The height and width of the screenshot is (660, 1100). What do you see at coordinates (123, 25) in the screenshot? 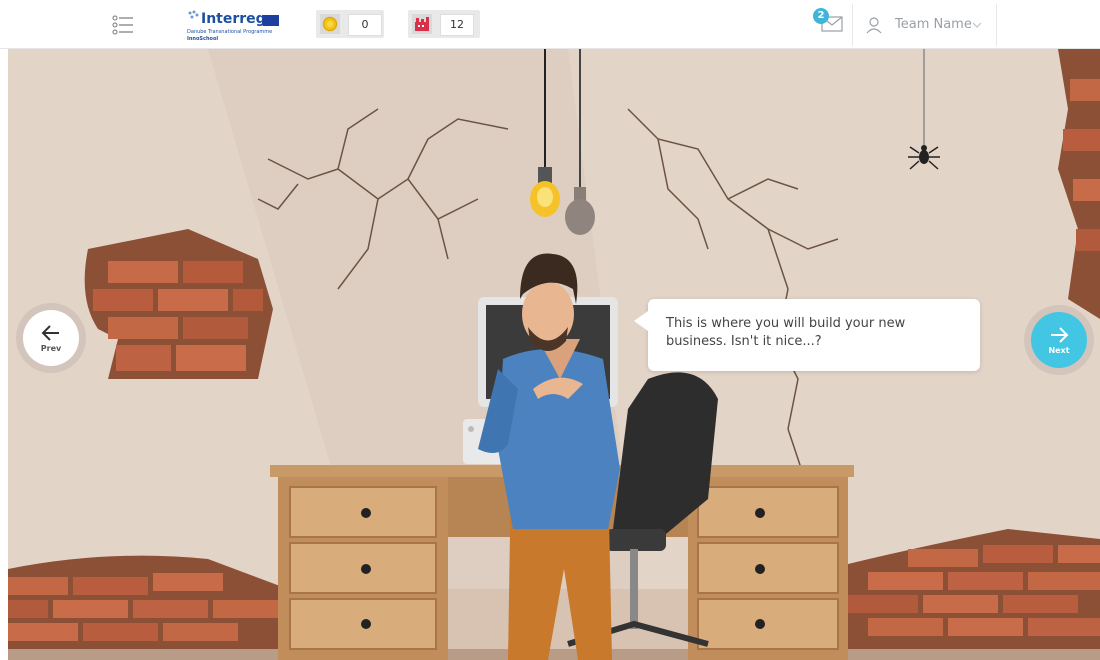
I see `menu-icon` at bounding box center [123, 25].